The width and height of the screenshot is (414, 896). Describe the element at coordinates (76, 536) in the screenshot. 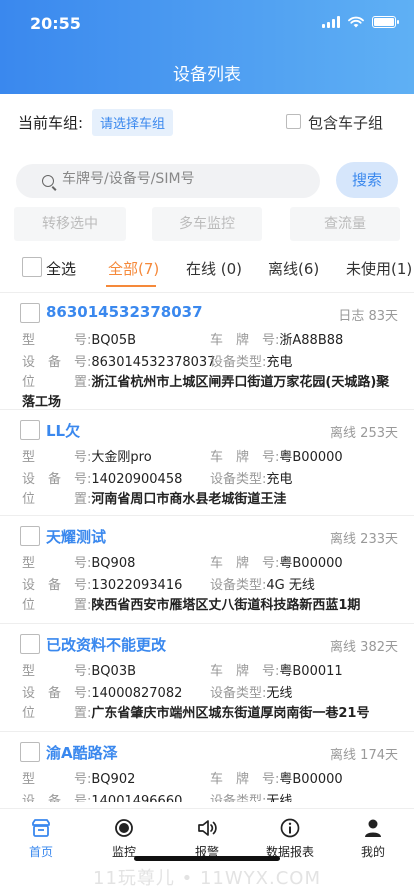

I see `device-title: 天耀测试` at that location.